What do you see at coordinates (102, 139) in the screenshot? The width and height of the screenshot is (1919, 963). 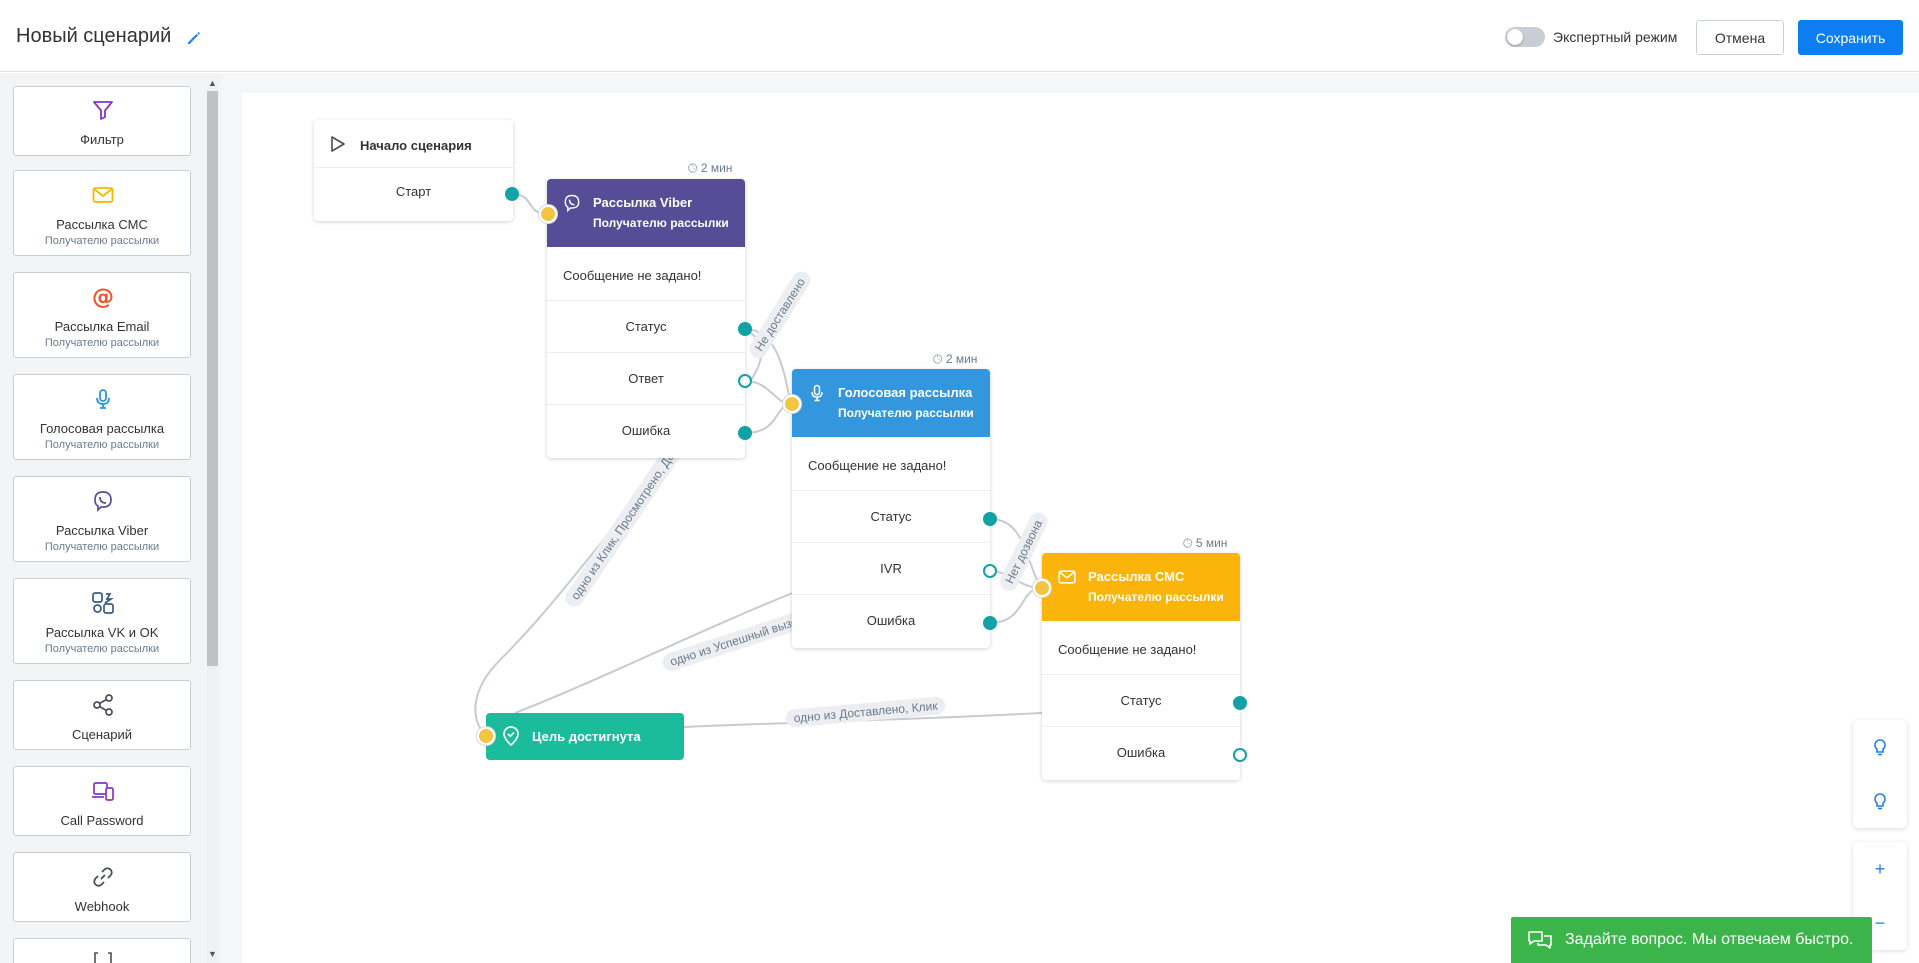 I see `palette-label: Фильтр` at bounding box center [102, 139].